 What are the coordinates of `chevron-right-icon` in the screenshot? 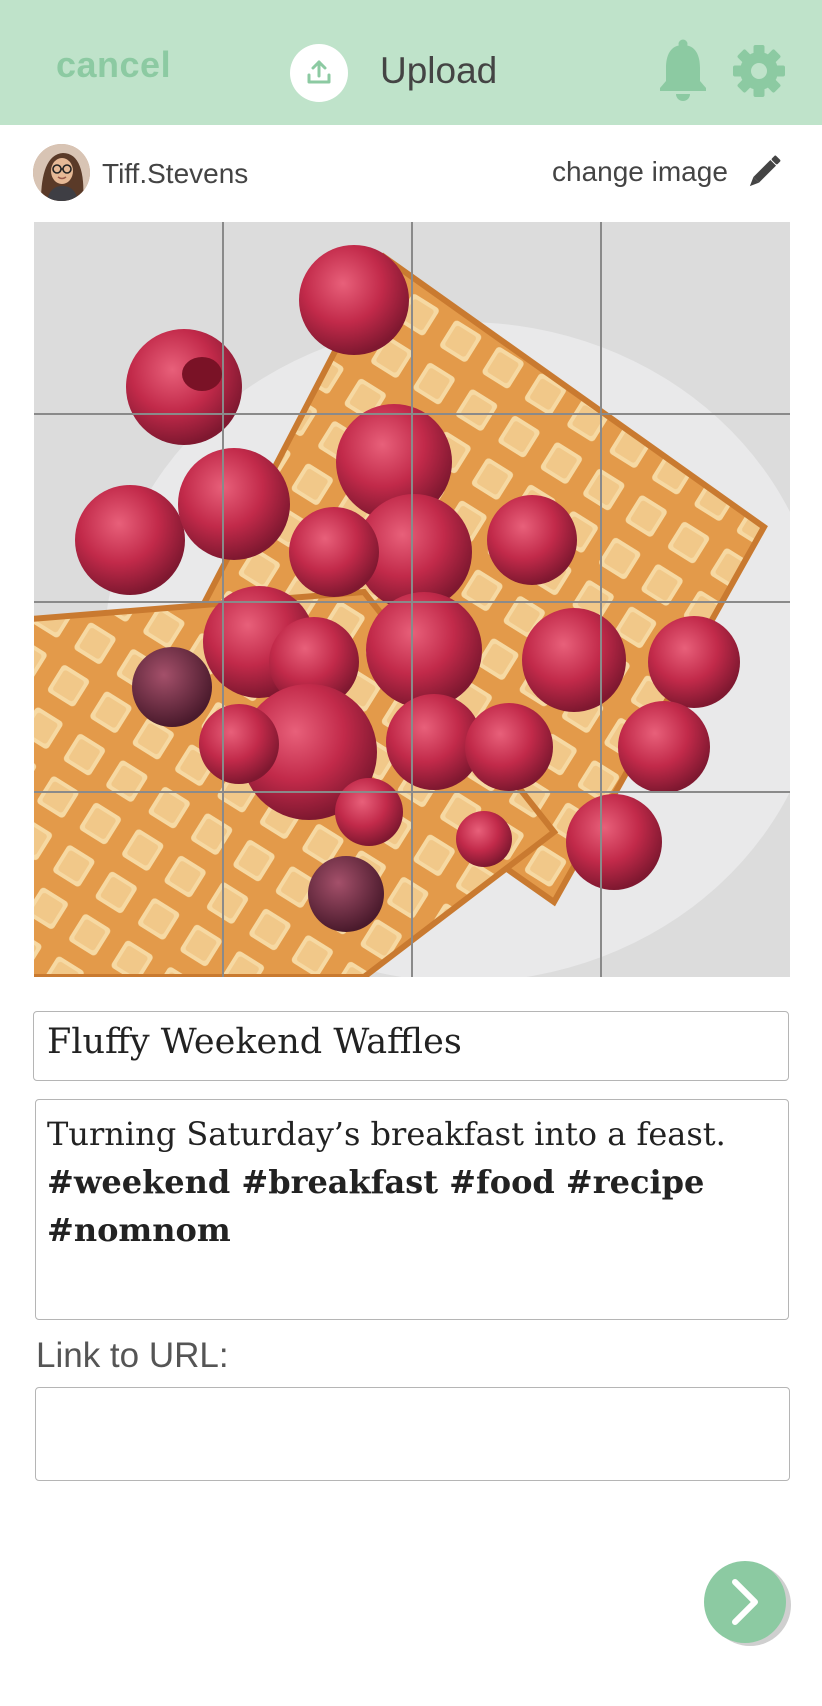 It's located at (745, 1602).